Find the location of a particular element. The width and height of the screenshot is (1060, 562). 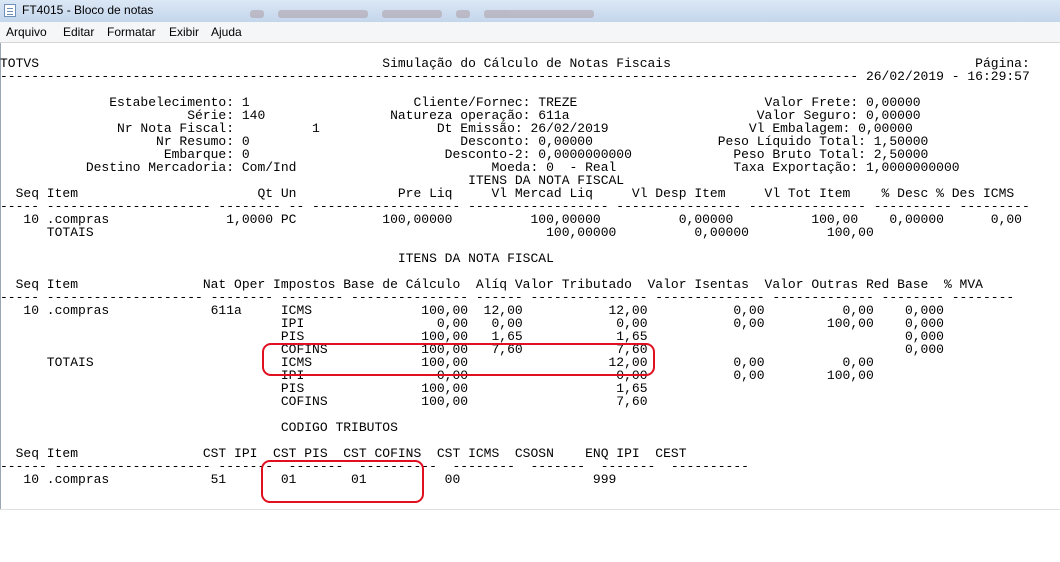

menu-editar: Editar is located at coordinates (78, 32).